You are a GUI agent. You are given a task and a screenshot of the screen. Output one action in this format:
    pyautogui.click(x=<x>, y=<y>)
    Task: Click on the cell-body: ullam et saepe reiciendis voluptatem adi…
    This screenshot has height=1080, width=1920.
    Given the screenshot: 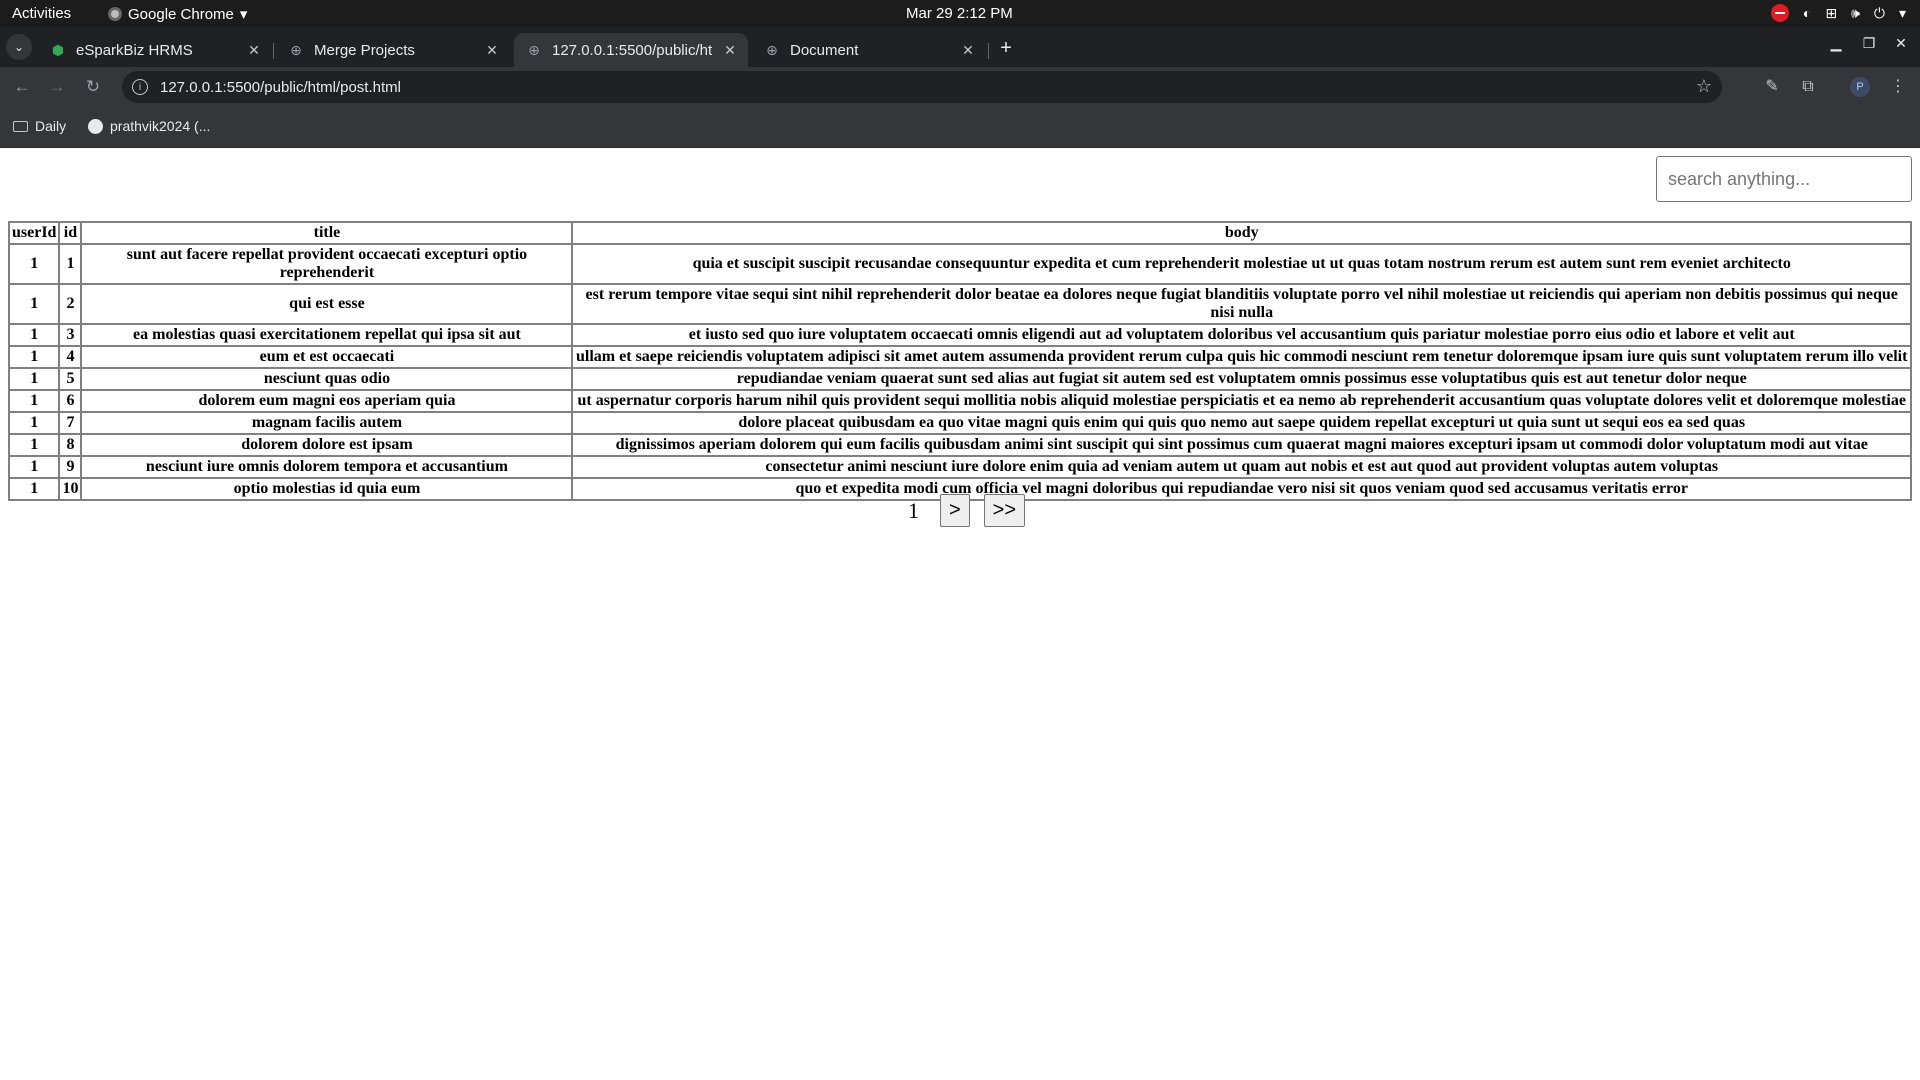 What is the action you would take?
    pyautogui.click(x=1241, y=357)
    